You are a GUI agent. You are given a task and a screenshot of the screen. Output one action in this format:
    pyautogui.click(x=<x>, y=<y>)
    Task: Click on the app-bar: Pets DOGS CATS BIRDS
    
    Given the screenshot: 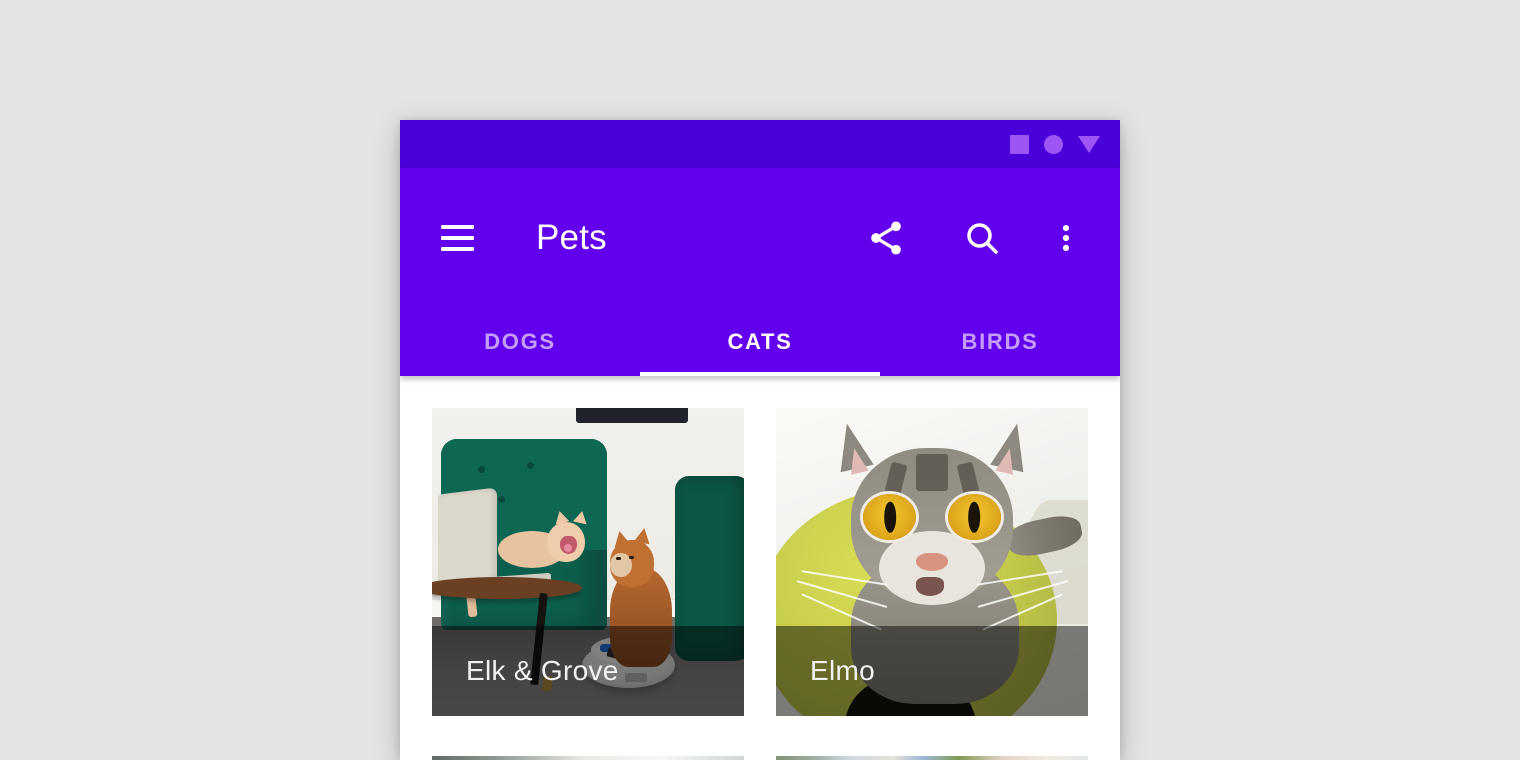 What is the action you would take?
    pyautogui.click(x=760, y=272)
    